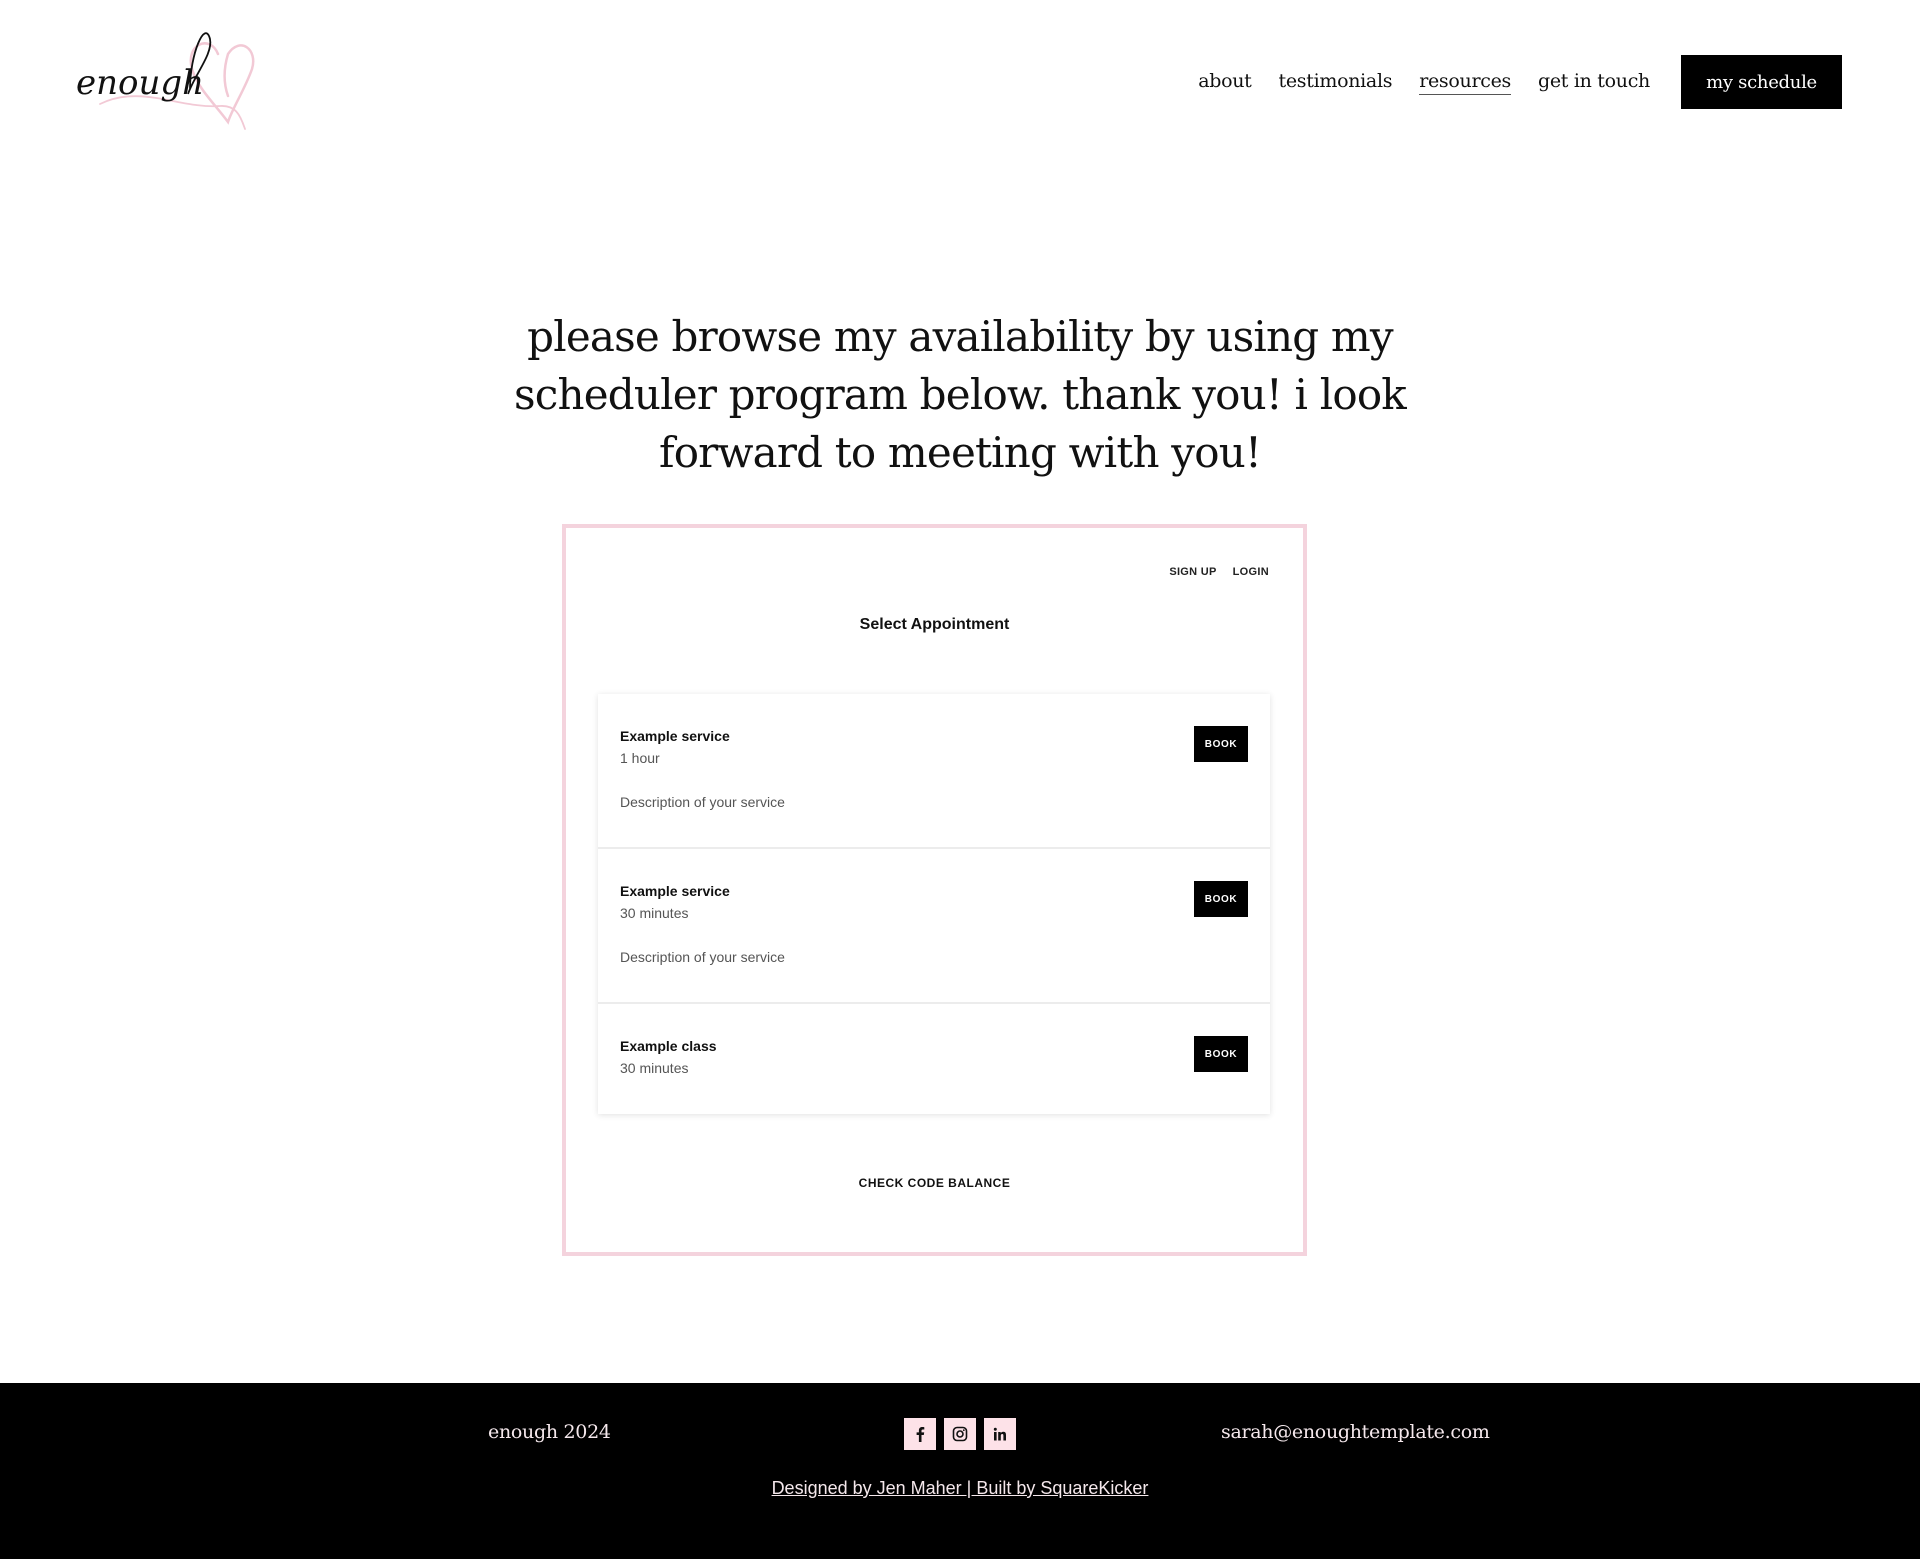 The width and height of the screenshot is (1920, 1559). What do you see at coordinates (960, 452) in the screenshot?
I see `intro-line: forward to meeting with you!` at bounding box center [960, 452].